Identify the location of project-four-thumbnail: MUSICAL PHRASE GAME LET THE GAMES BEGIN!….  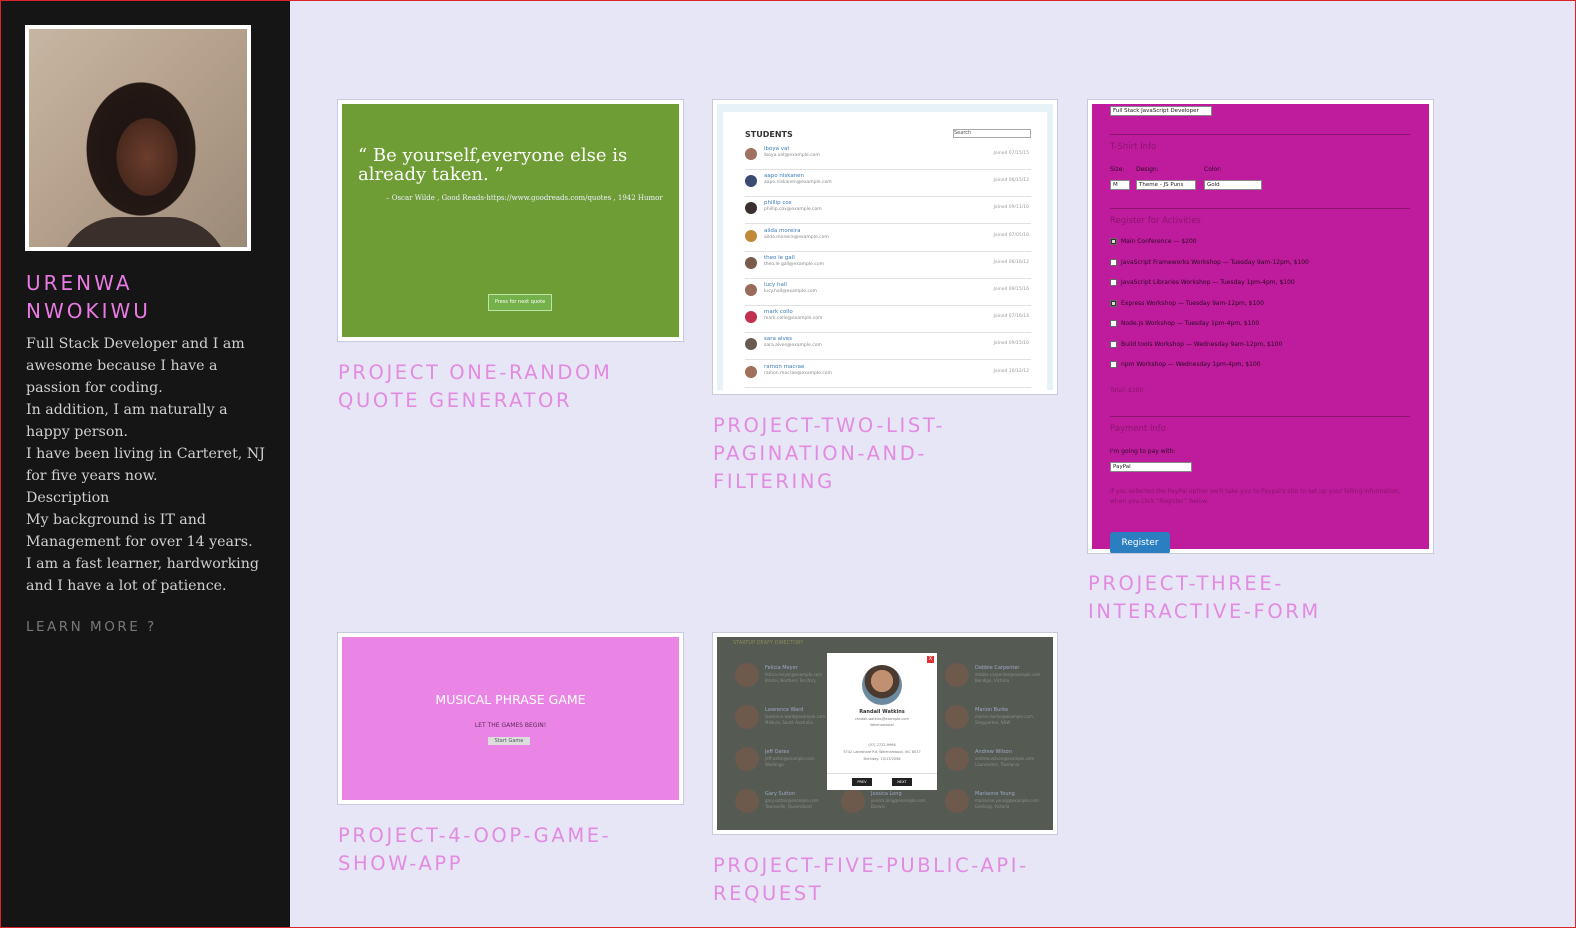
(510, 718).